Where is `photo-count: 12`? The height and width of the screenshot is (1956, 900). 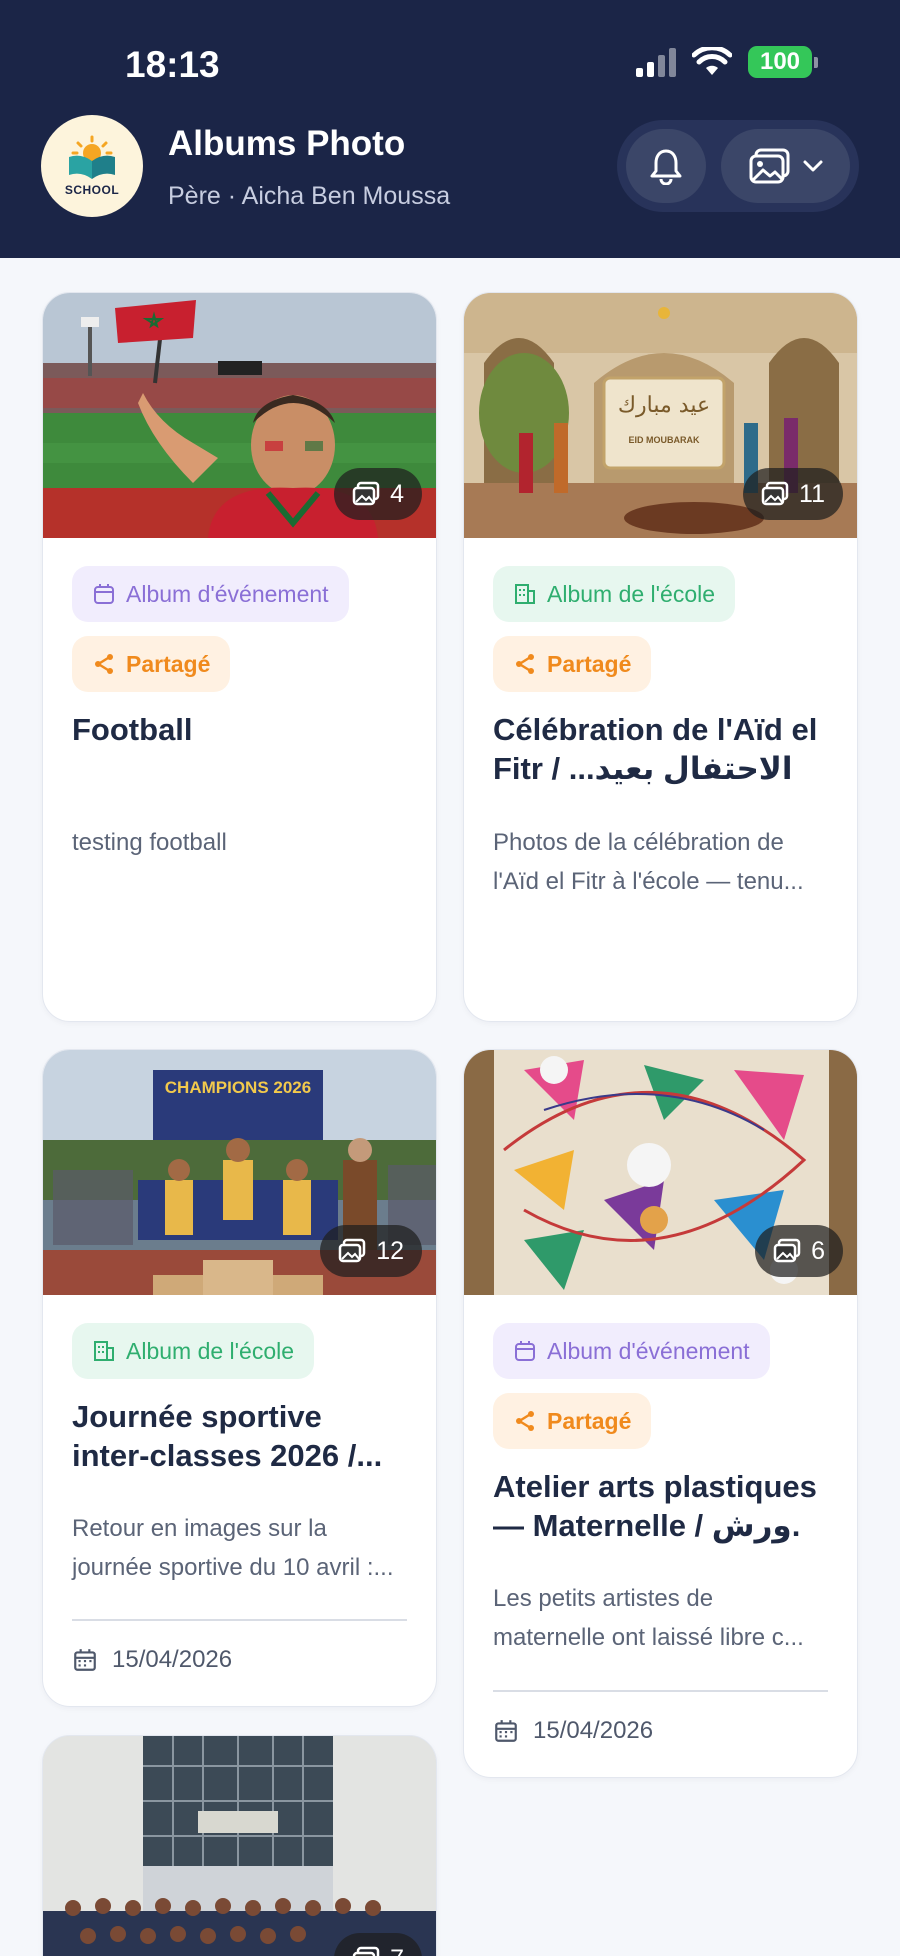 photo-count: 12 is located at coordinates (390, 1250).